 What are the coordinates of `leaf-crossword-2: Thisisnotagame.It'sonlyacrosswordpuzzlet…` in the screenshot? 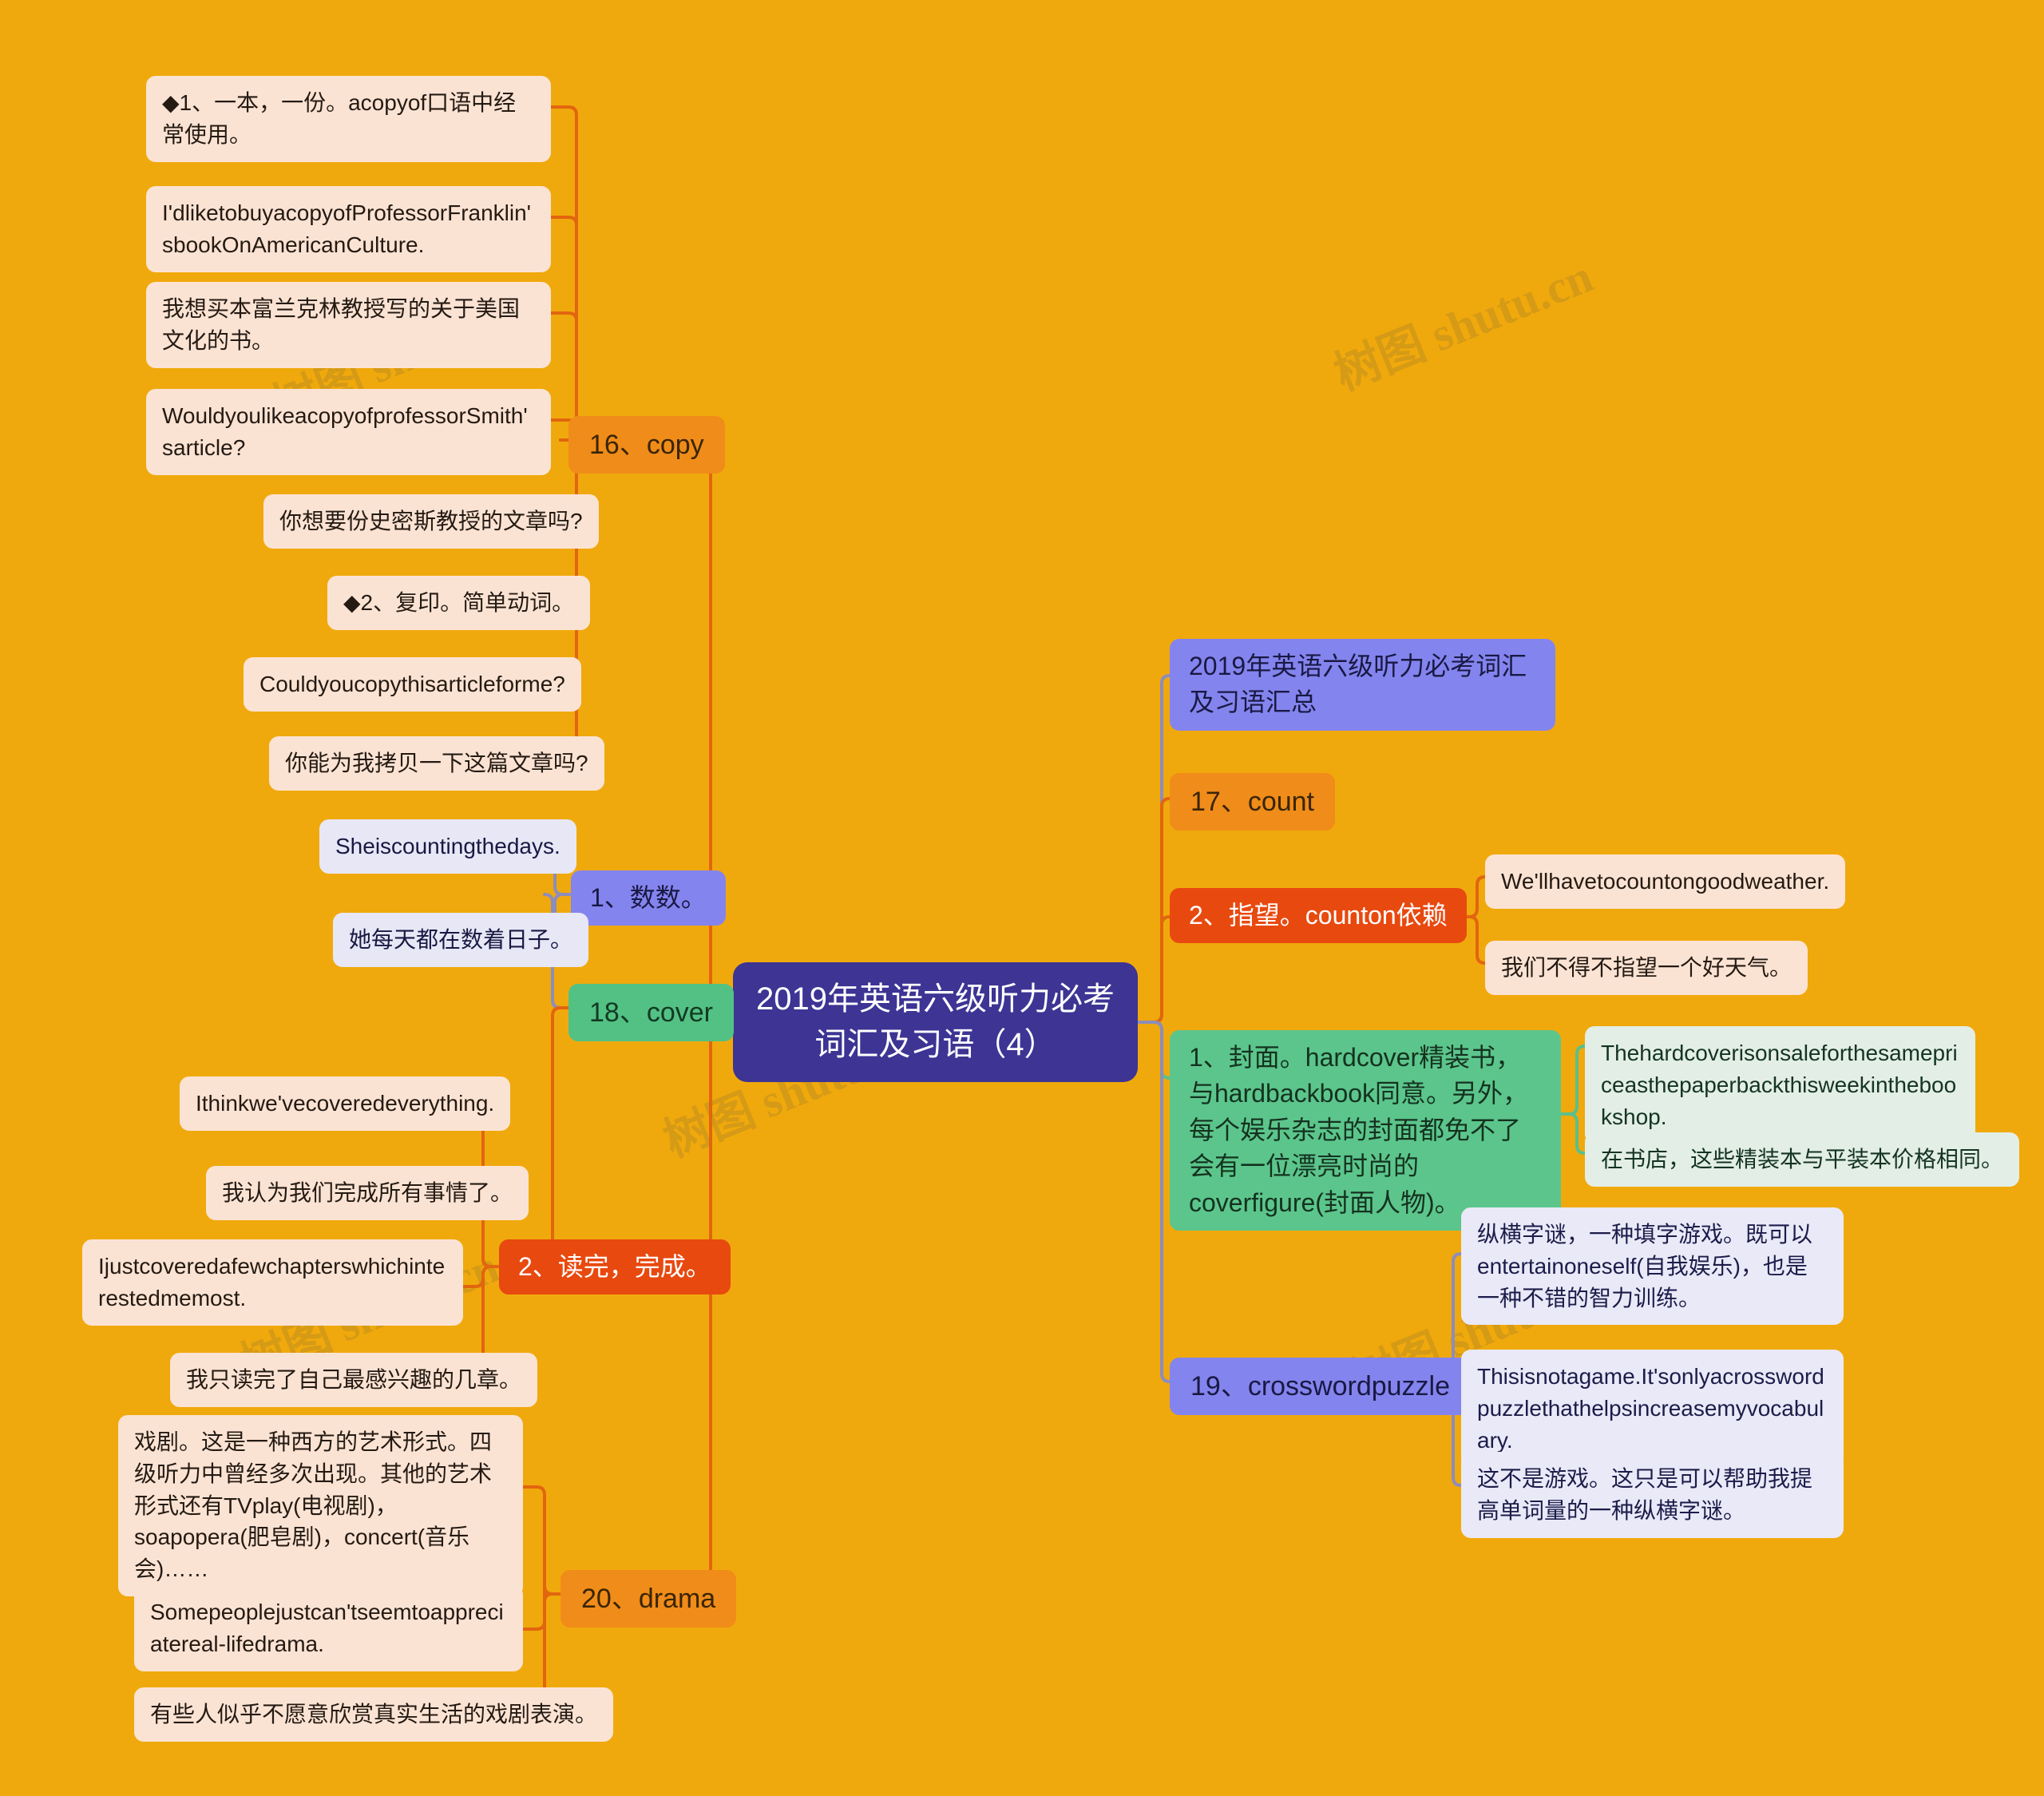 It's located at (1652, 1409).